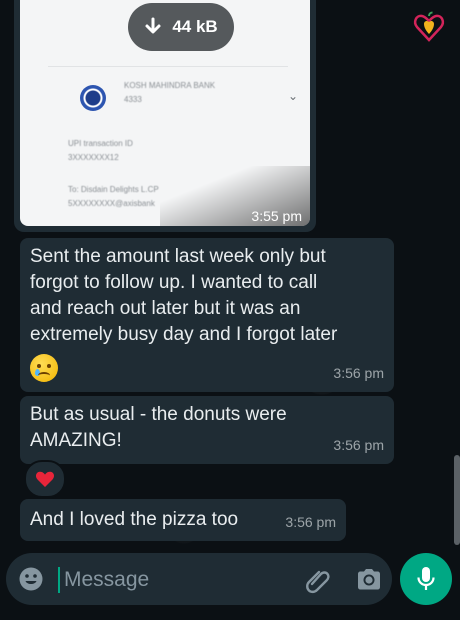  I want to click on red-heart-icon, so click(45, 479).